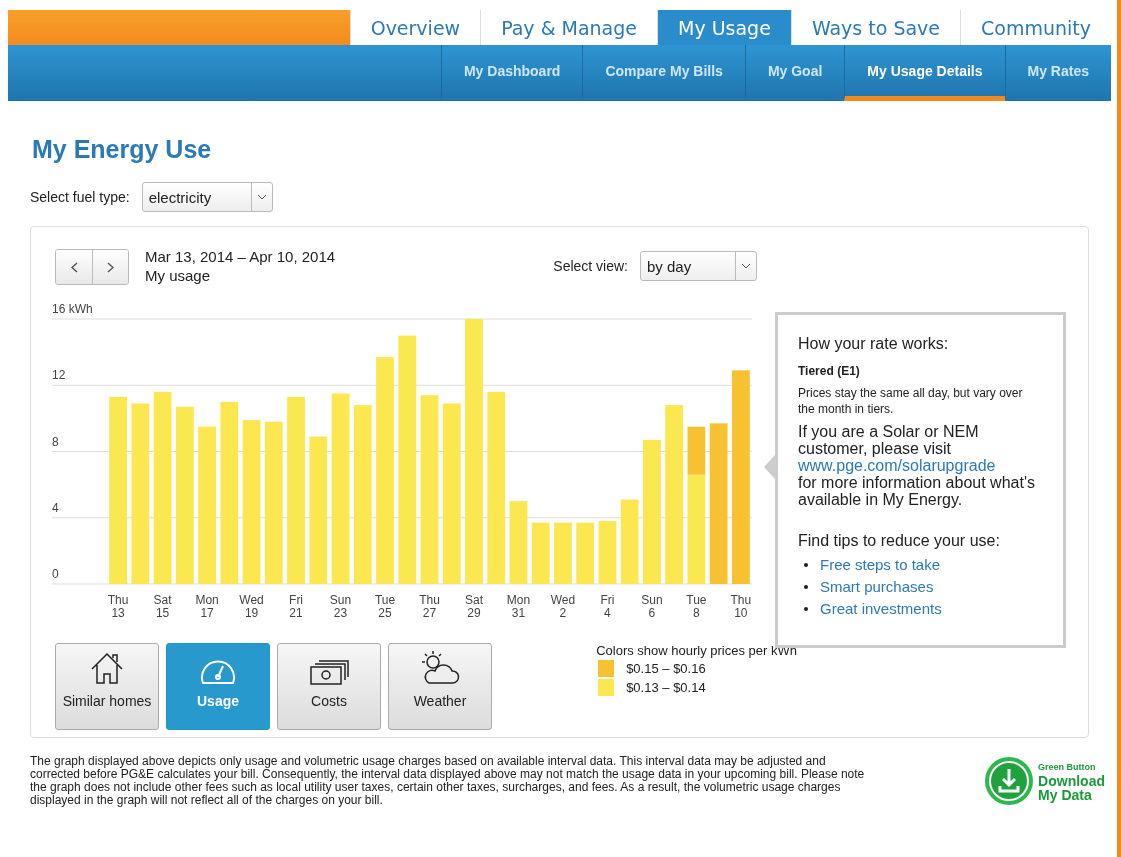  I want to click on mode-button: Costs, so click(329, 686).